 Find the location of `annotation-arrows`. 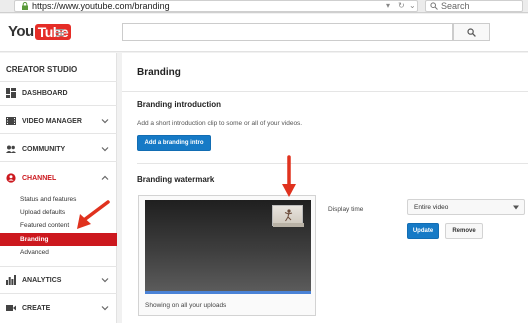

annotation-arrows is located at coordinates (186, 192).